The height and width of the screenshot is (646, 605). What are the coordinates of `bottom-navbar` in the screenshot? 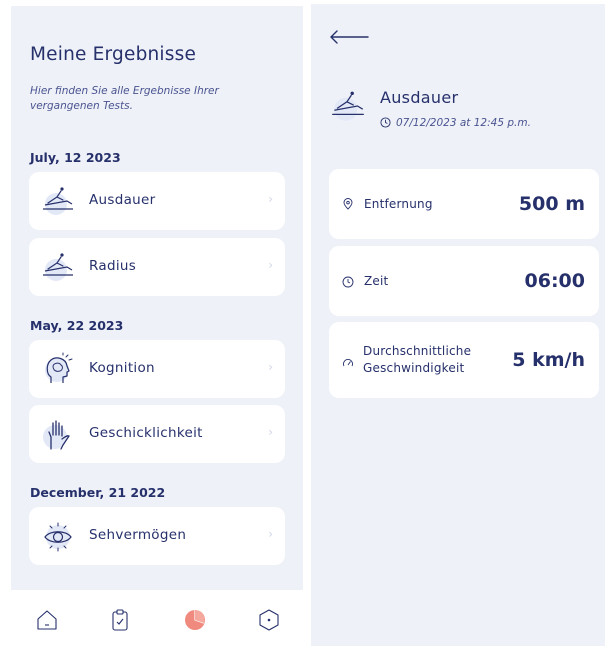 It's located at (157, 618).